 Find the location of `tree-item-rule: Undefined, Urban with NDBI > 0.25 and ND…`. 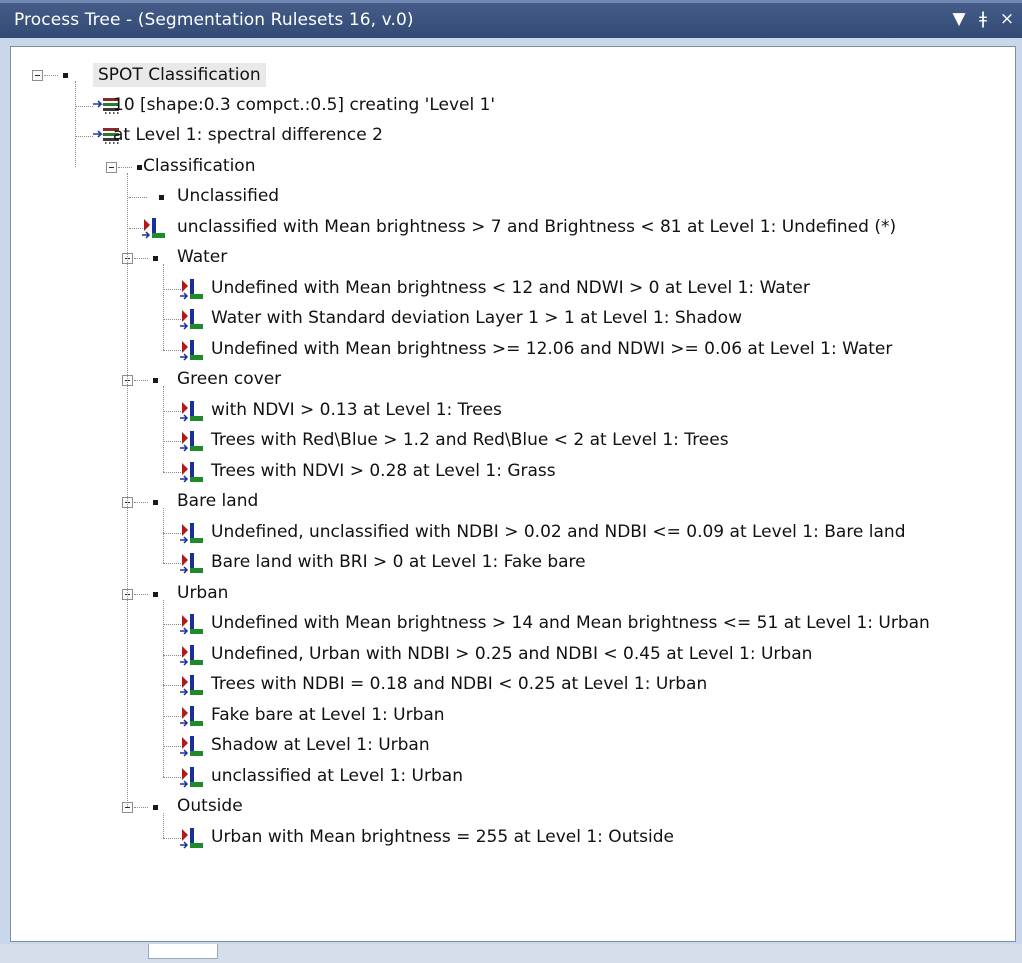

tree-item-rule: Undefined, Urban with NDBI > 0.25 and ND… is located at coordinates (513, 655).